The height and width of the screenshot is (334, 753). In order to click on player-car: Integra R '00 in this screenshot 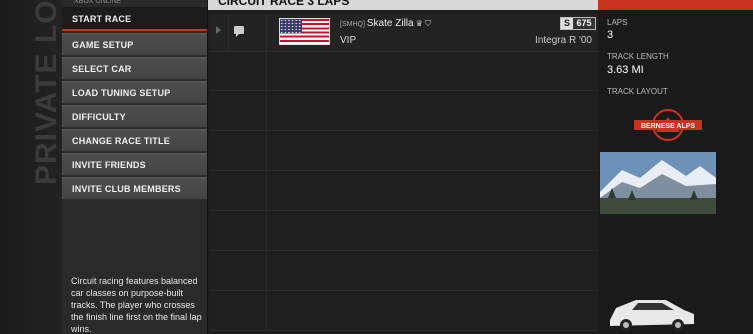, I will do `click(563, 40)`.